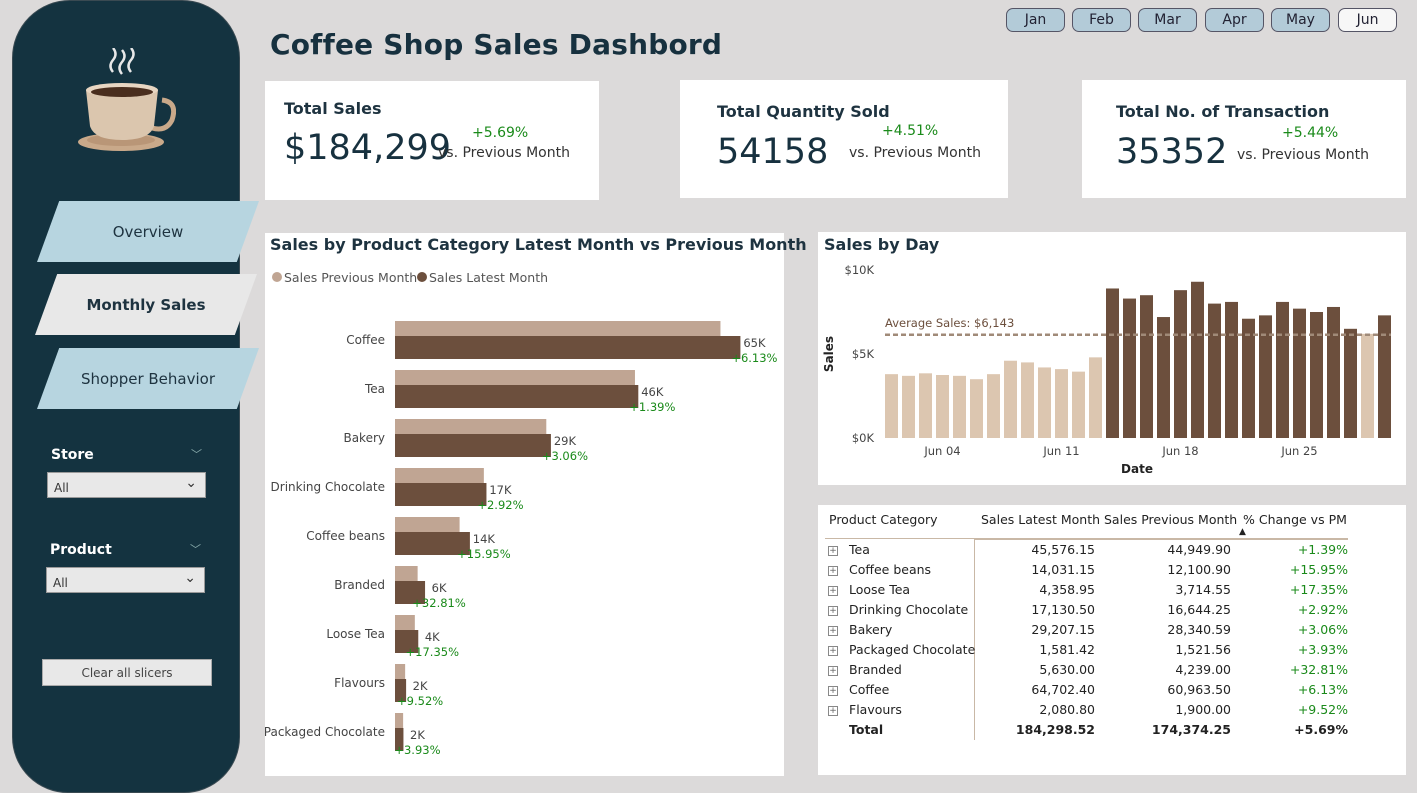  Describe the element at coordinates (500, 505) in the screenshot. I see `change-label: +2.92%` at that location.